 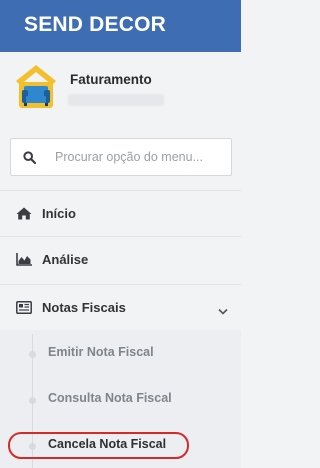 I want to click on menu-search, so click(x=121, y=157).